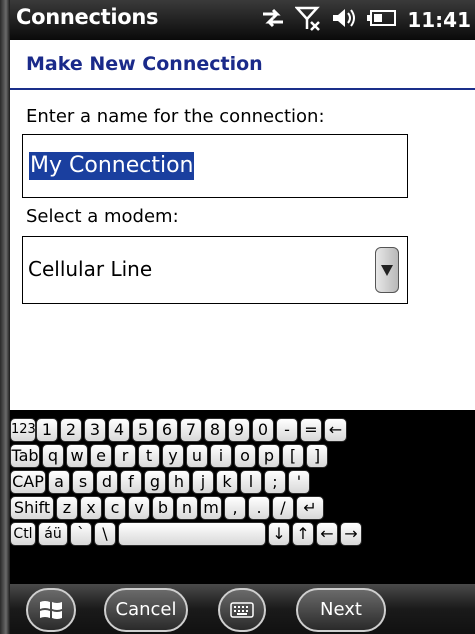  I want to click on battery-icon, so click(382, 20).